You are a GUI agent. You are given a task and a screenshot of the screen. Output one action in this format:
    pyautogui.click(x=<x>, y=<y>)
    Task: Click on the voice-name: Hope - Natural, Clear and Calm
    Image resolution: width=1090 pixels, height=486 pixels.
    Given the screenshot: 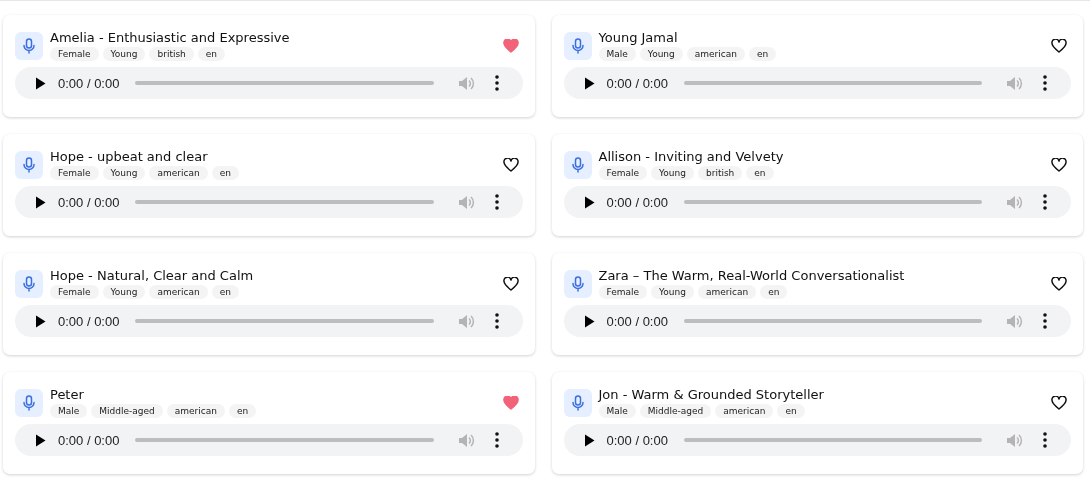 What is the action you would take?
    pyautogui.click(x=152, y=275)
    